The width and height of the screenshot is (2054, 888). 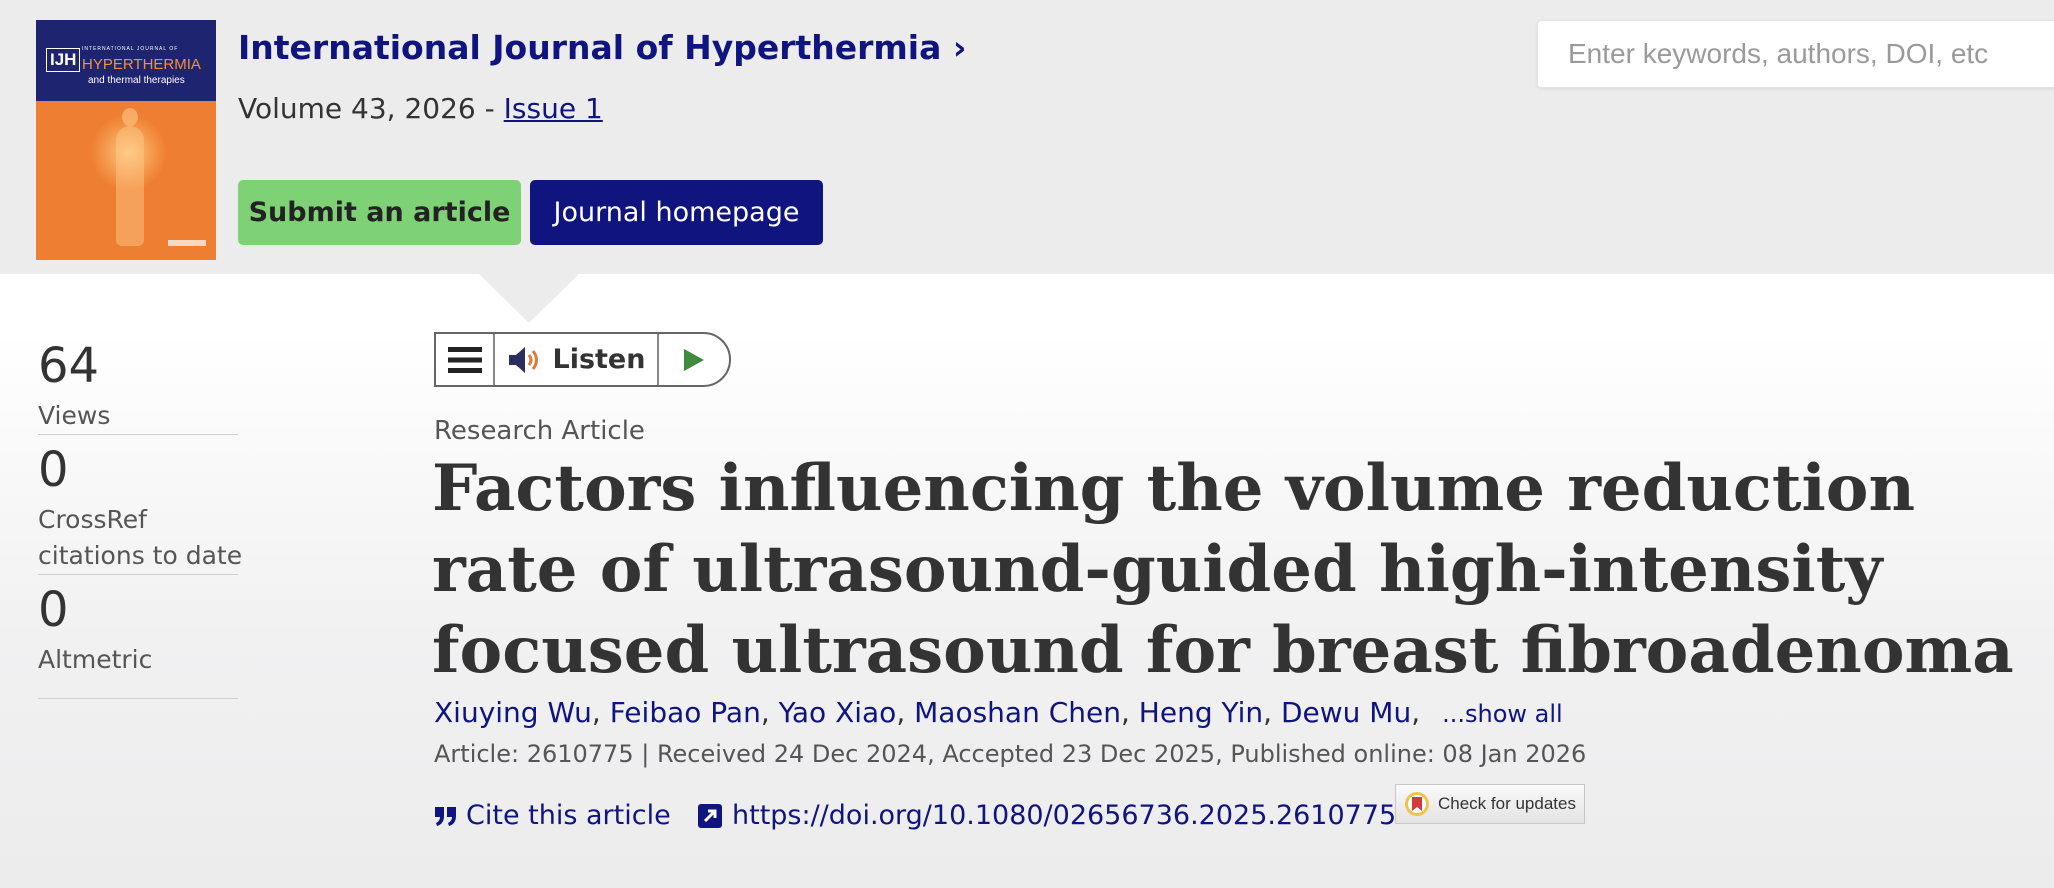 I want to click on author-link: Maoshan Chen, so click(x=1017, y=712).